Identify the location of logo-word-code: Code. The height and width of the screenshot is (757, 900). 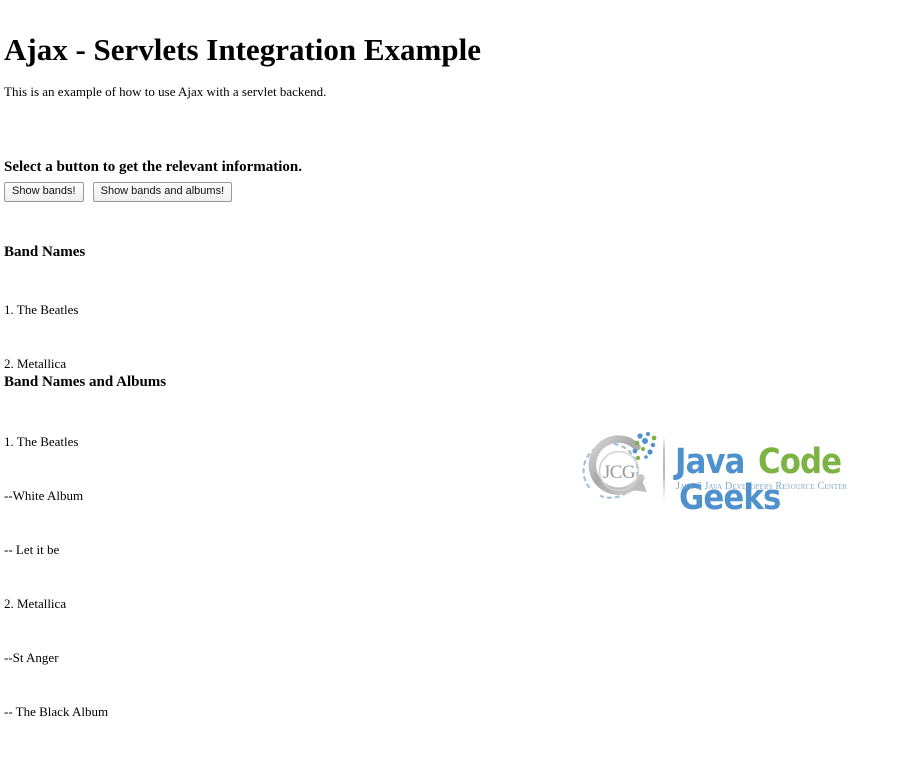
(800, 462).